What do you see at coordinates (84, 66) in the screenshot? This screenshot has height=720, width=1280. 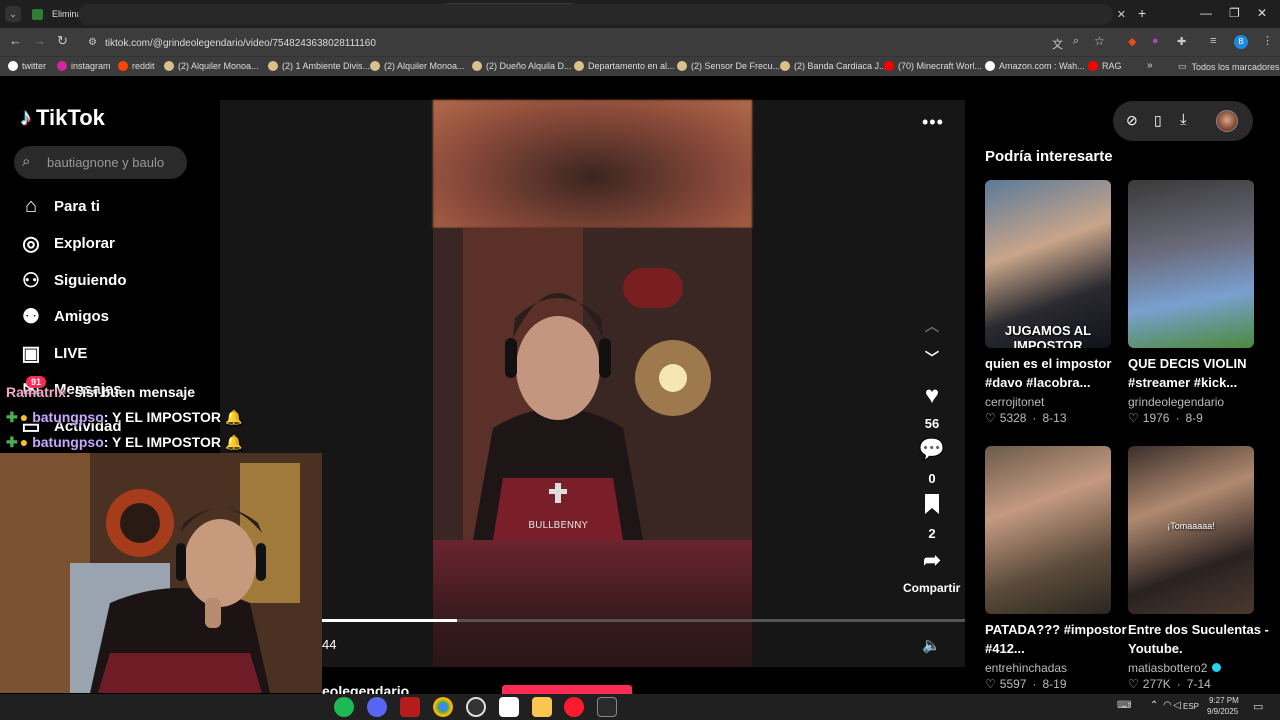 I see `bookmark-item: instagram` at bounding box center [84, 66].